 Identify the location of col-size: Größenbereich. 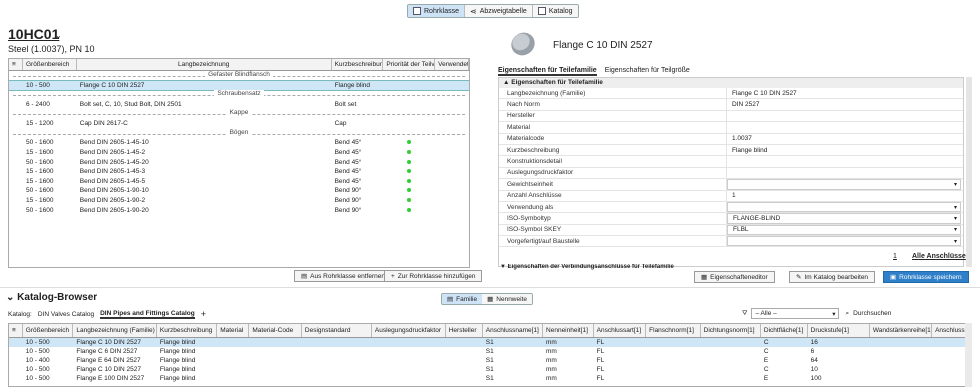
(50, 64).